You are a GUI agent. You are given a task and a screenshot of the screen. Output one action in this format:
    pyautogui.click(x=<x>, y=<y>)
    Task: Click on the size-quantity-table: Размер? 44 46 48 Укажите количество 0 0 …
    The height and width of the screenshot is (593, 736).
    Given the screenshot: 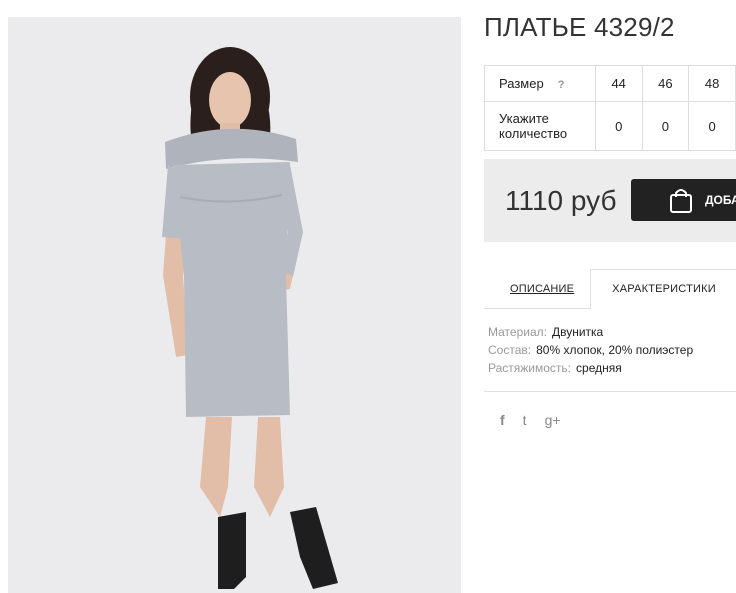 What is the action you would take?
    pyautogui.click(x=610, y=108)
    